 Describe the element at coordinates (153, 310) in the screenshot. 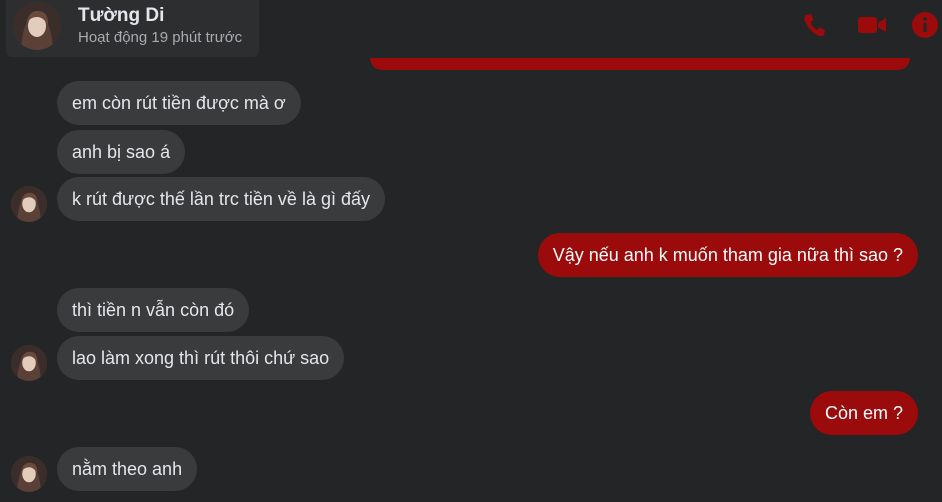

I see `incoming-message: thì tiền n vẫn còn đó` at that location.